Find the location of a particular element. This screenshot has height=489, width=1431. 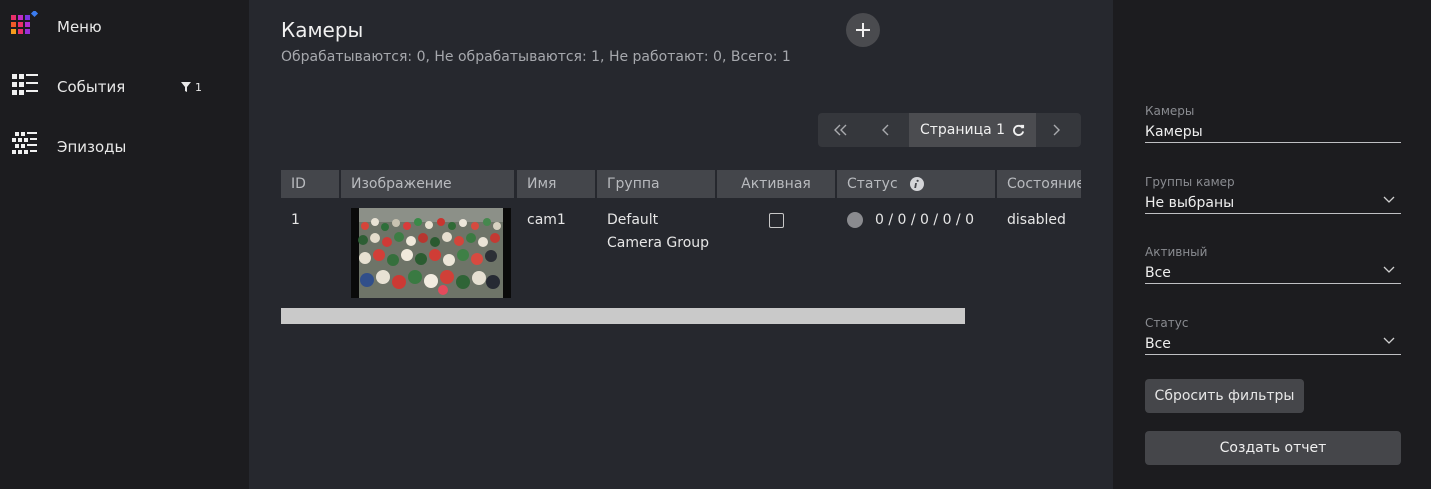

prev-page-button is located at coordinates (886, 130).